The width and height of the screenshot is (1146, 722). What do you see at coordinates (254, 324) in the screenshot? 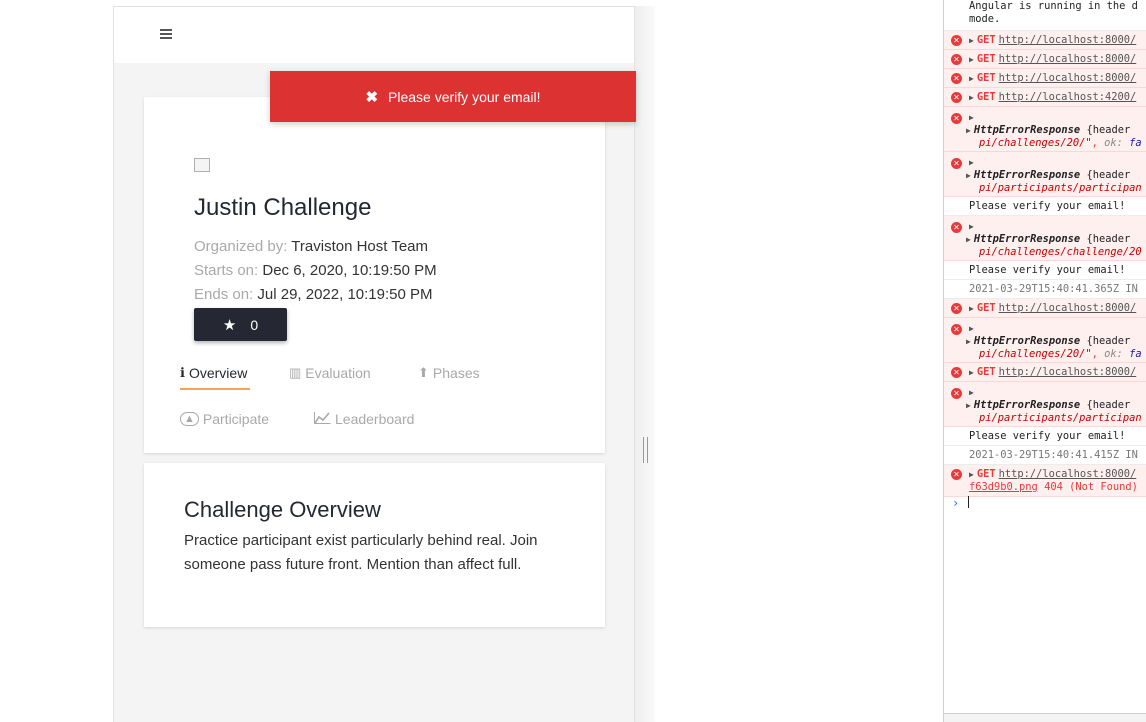
I see `star-count: 0` at bounding box center [254, 324].